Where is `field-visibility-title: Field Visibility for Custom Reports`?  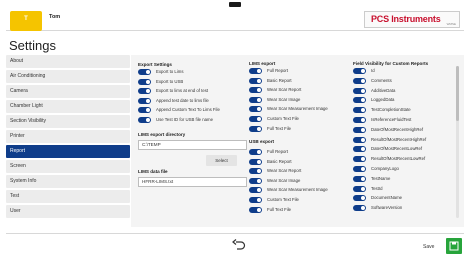 field-visibility-title: Field Visibility for Custom Reports is located at coordinates (391, 63).